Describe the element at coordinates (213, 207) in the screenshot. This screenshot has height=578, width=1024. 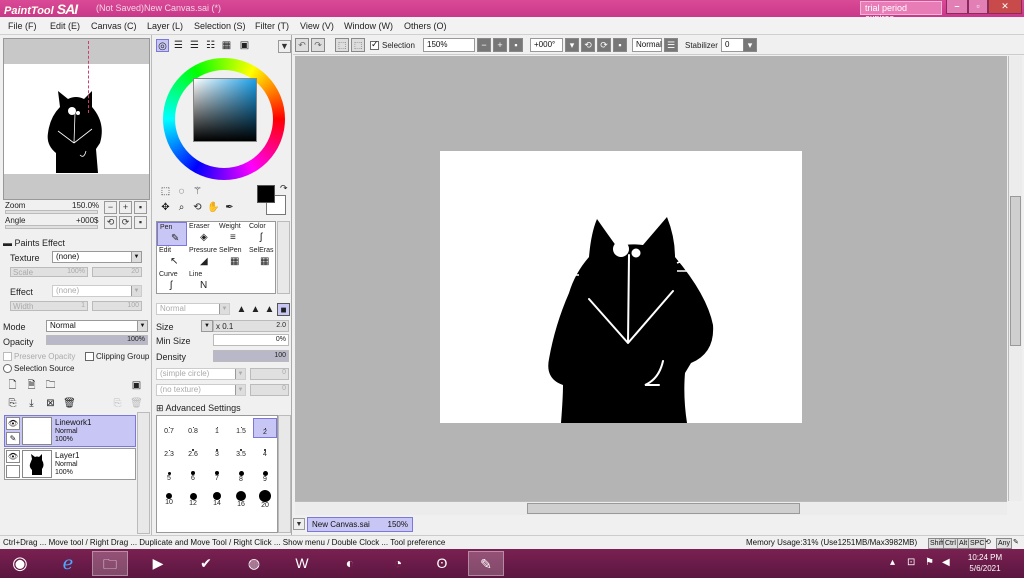
I see `hand-tool-icon: ✋` at that location.